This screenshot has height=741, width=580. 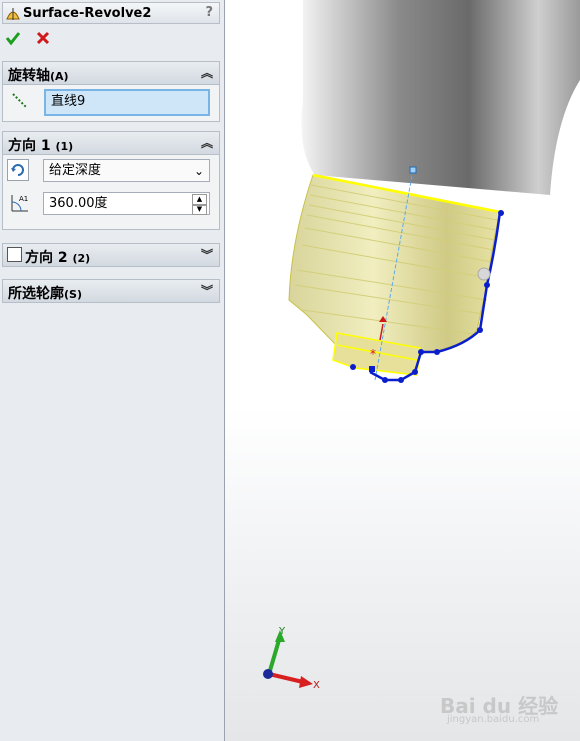 I want to click on direction1-section-key: (1), so click(x=64, y=146).